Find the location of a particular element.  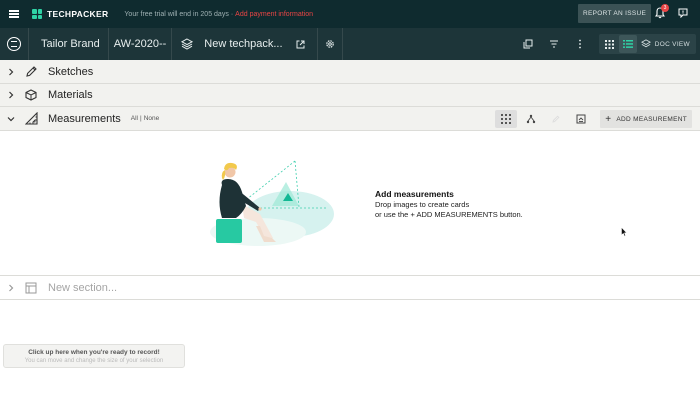

add-measurement-button: + ADD MEASUREMENT is located at coordinates (646, 119).